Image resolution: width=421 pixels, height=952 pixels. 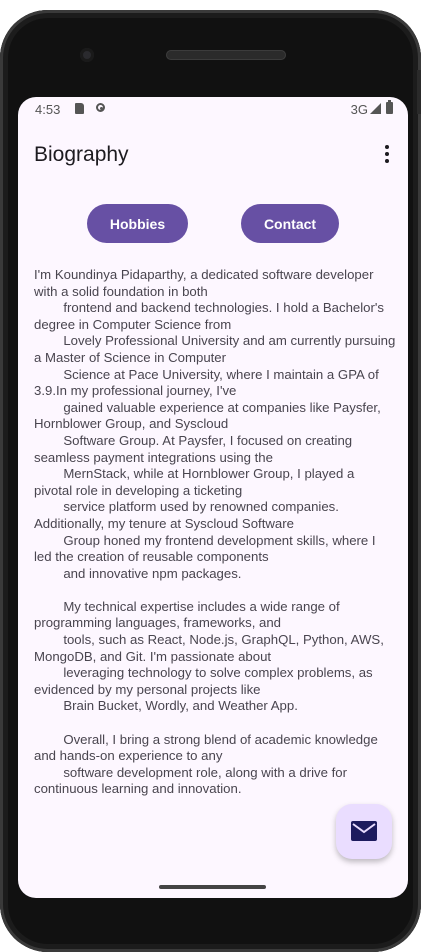 What do you see at coordinates (213, 156) in the screenshot?
I see `top-app-bar: Biography` at bounding box center [213, 156].